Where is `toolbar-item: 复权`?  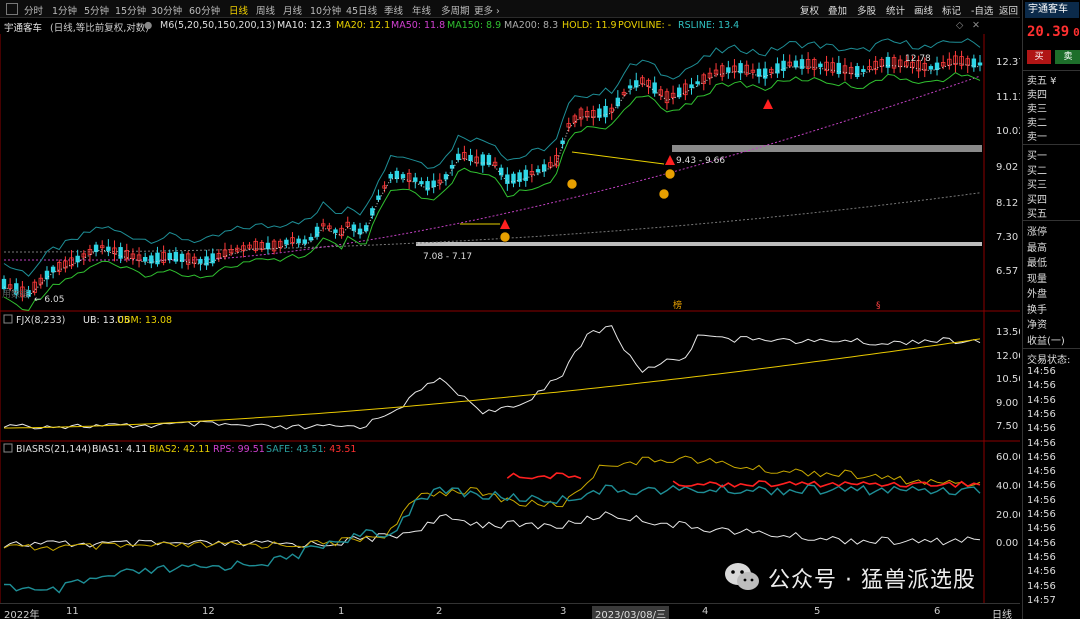
toolbar-item: 复权 is located at coordinates (809, 10).